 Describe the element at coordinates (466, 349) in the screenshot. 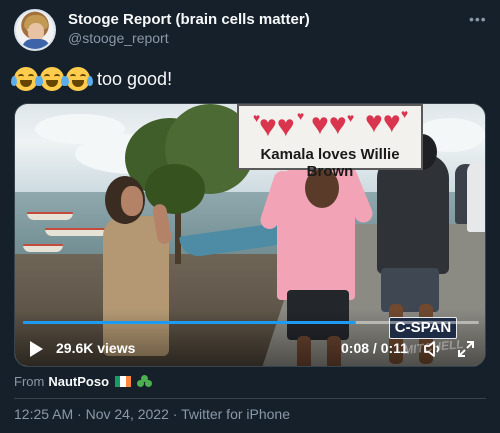

I see `fullscreen-icon` at that location.